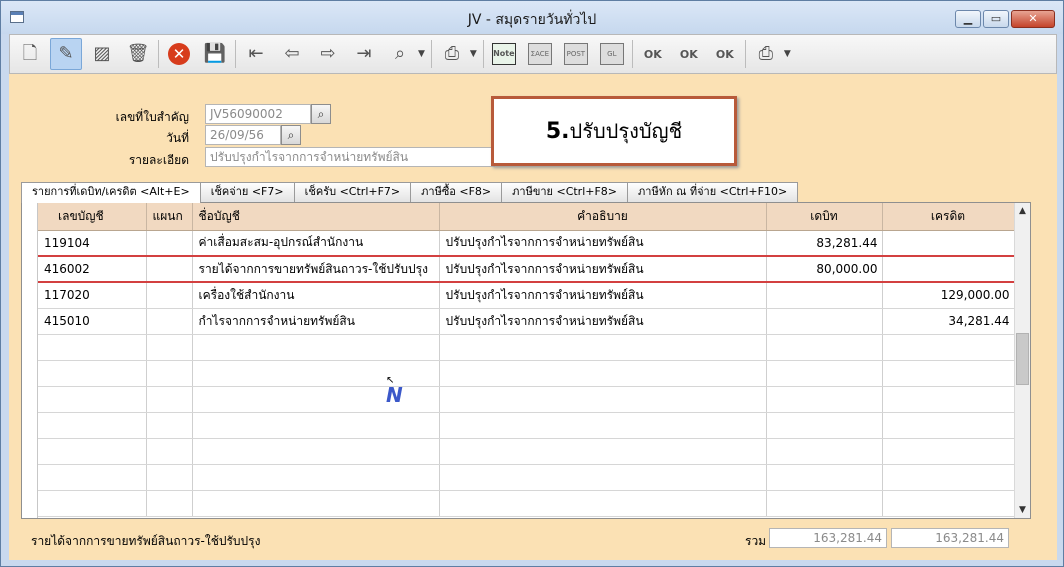 This screenshot has width=1064, height=567. I want to click on tab-withholding-tax: ภาษีหัก ณ ที่จ่าย <Ctrl+F10>, so click(713, 192).